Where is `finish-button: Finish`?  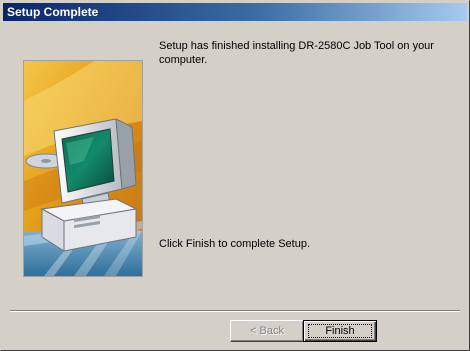 finish-button: Finish is located at coordinates (340, 331).